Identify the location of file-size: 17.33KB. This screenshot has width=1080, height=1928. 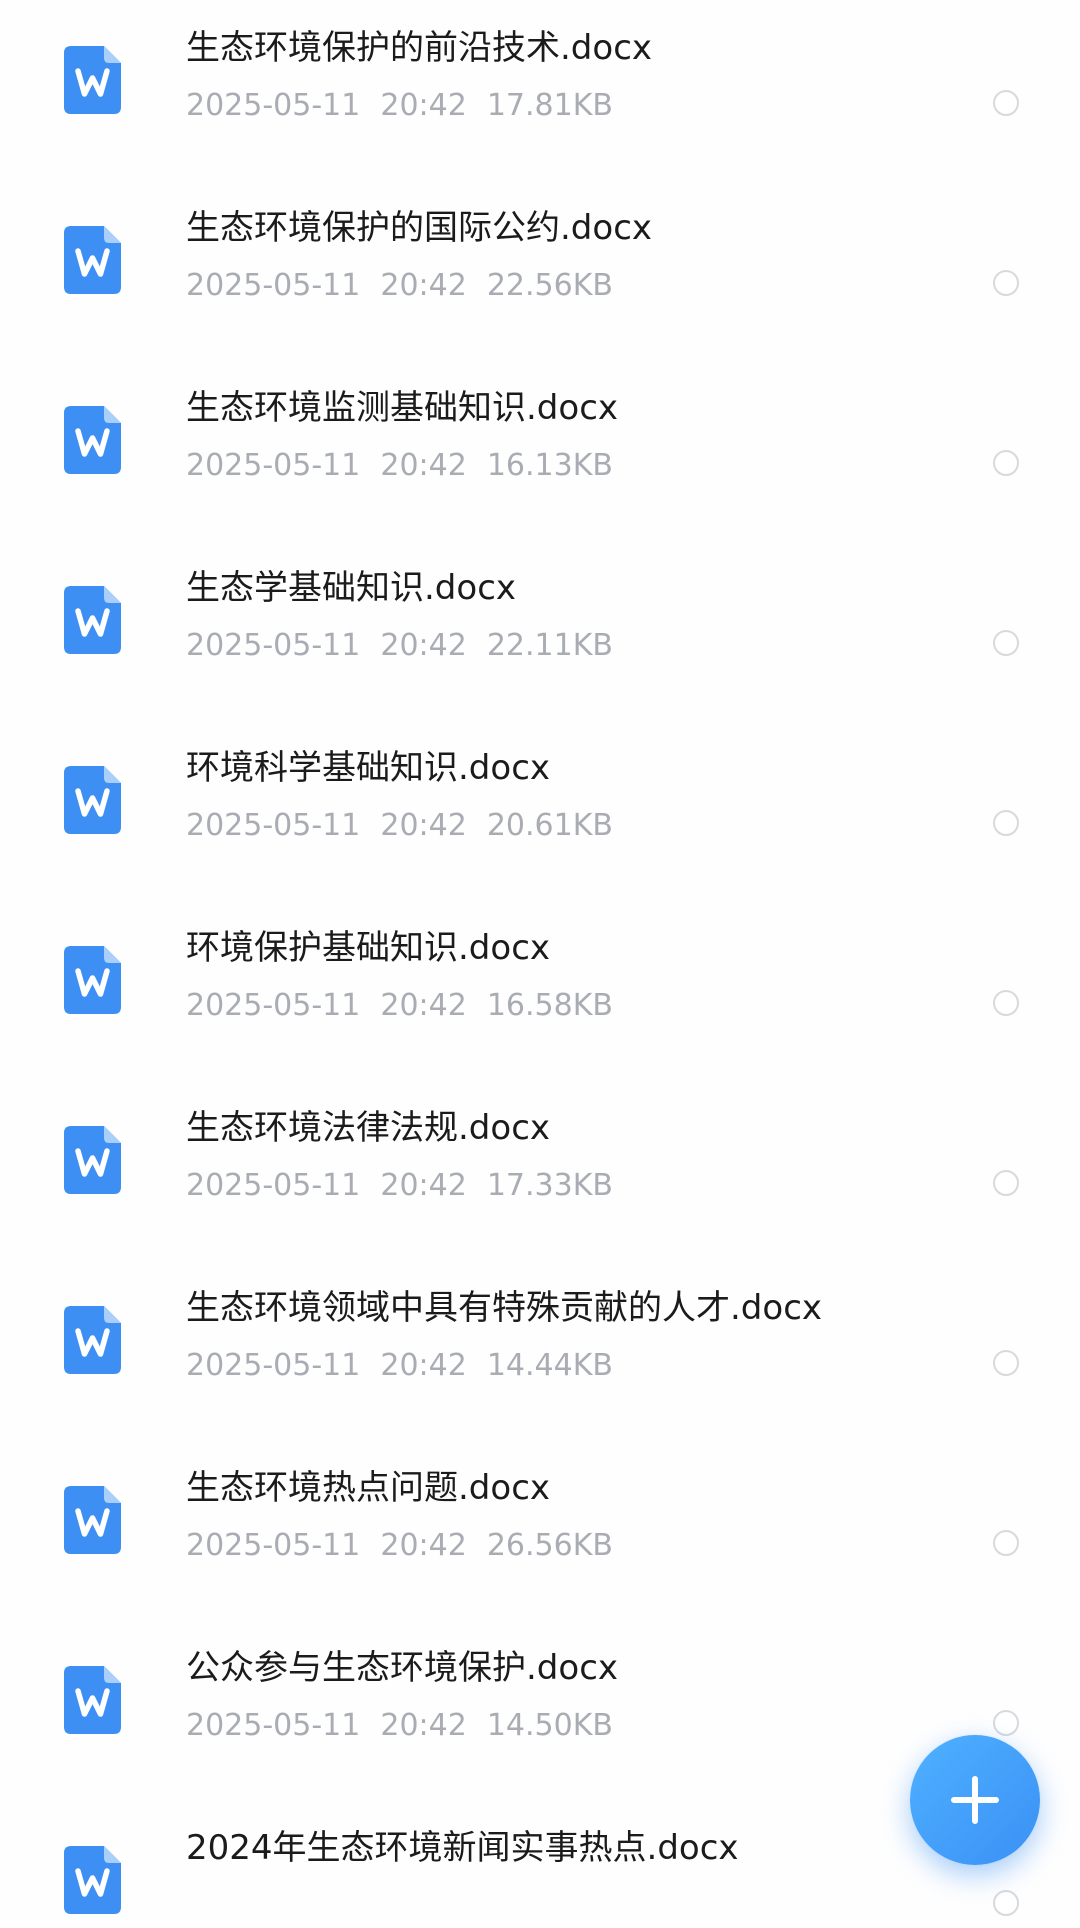
(549, 1185).